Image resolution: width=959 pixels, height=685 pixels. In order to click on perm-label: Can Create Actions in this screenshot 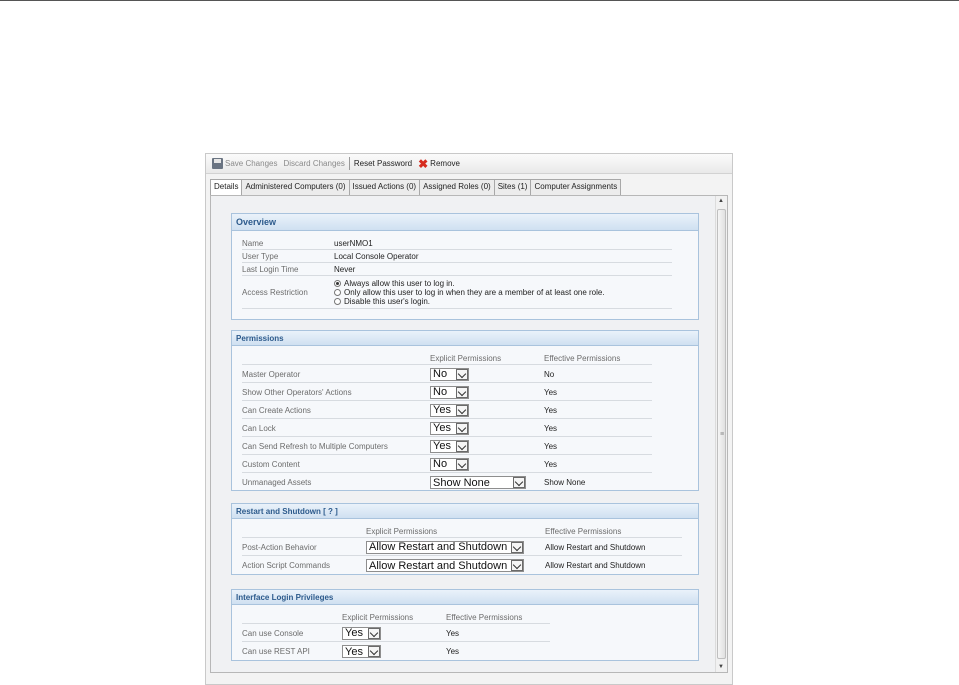, I will do `click(276, 410)`.